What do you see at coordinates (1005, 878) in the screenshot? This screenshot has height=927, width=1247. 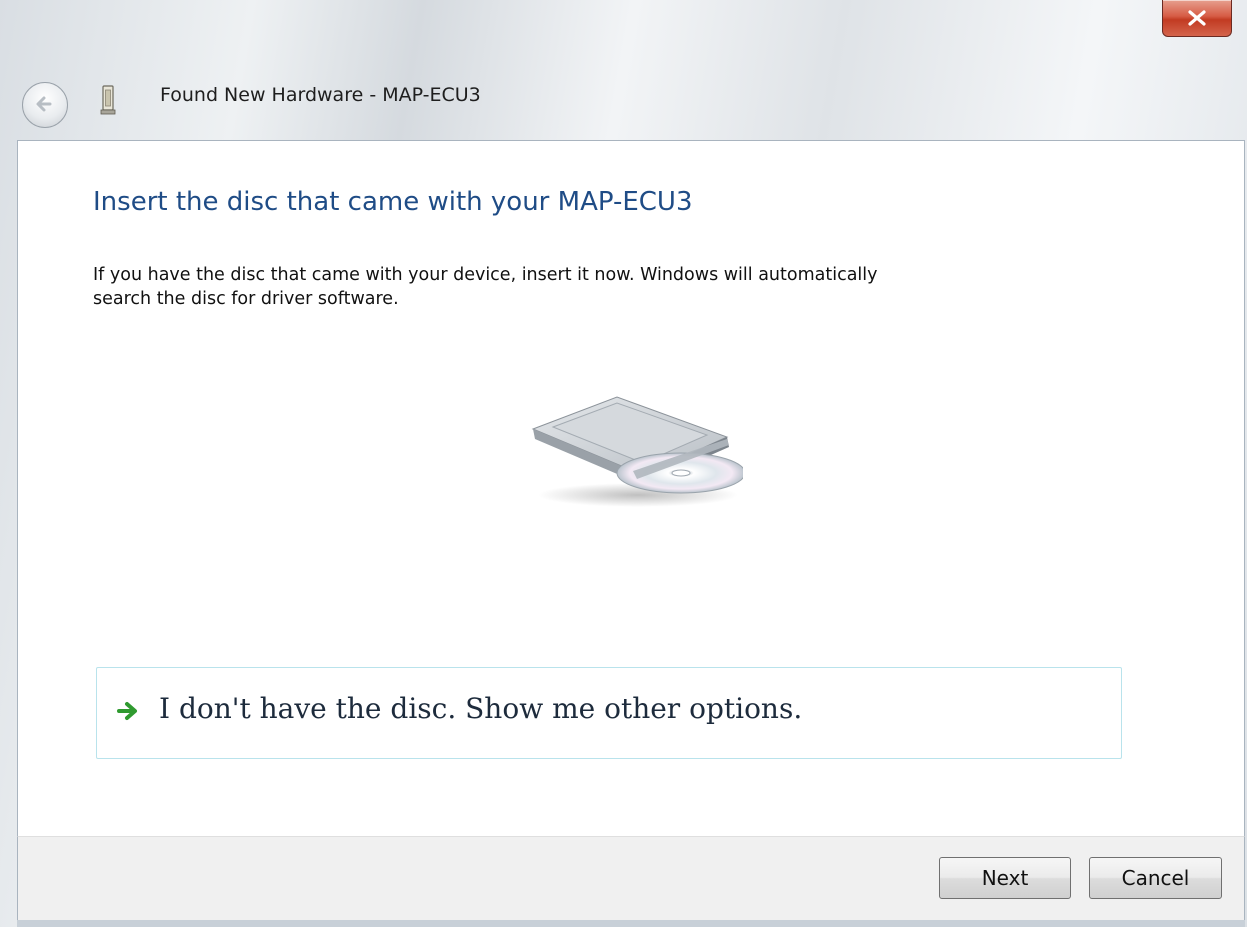 I see `next-button: Next` at bounding box center [1005, 878].